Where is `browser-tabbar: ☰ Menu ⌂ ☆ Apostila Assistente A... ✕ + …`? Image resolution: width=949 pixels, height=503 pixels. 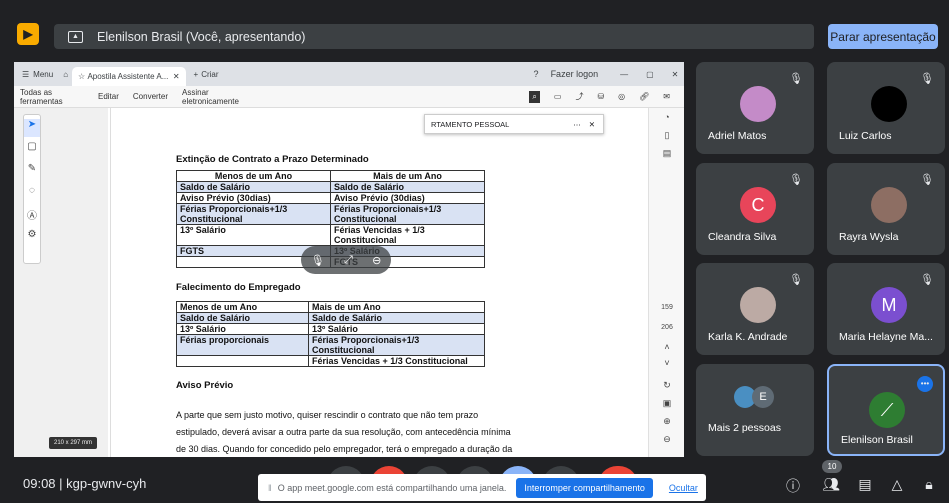 browser-tabbar: ☰ Menu ⌂ ☆ Apostila Assistente A... ✕ + … is located at coordinates (349, 74).